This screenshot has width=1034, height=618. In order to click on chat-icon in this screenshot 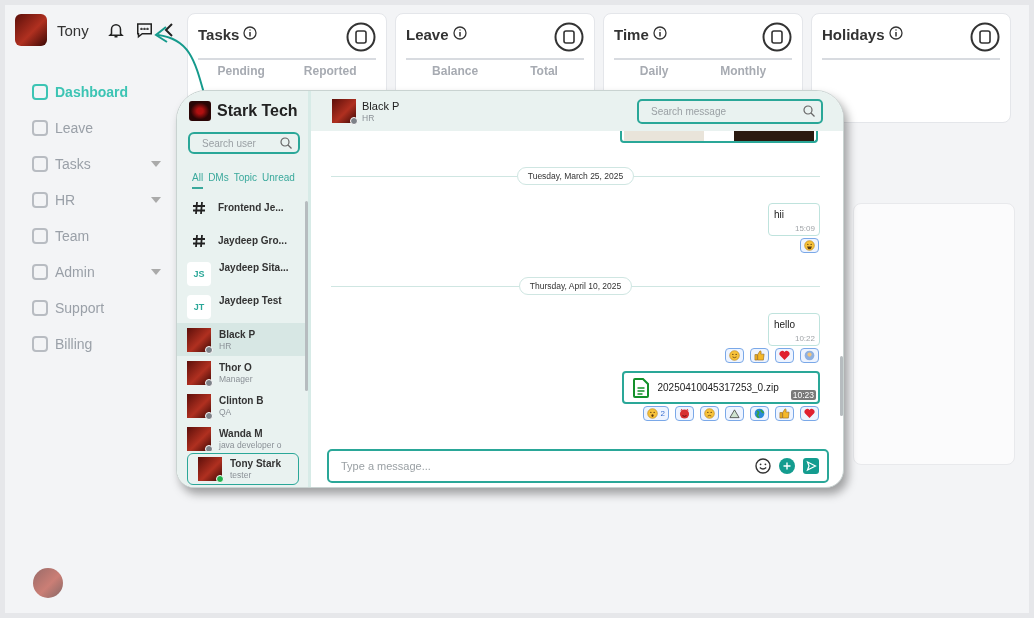, I will do `click(144, 30)`.